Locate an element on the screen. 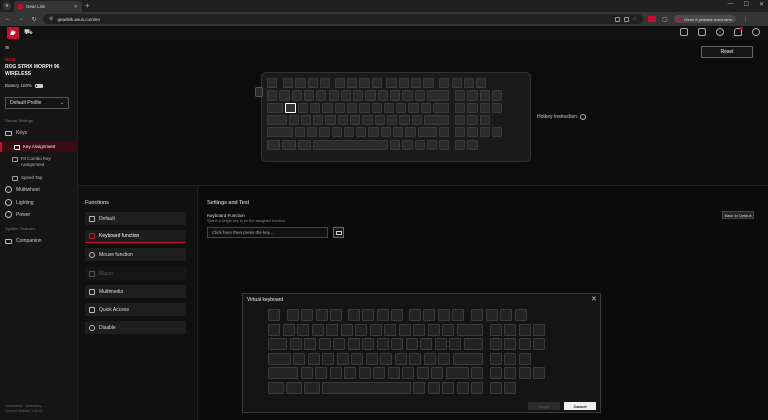 This screenshot has height=420, width=768. function-quick-access-button: Quick Access is located at coordinates (135, 309).